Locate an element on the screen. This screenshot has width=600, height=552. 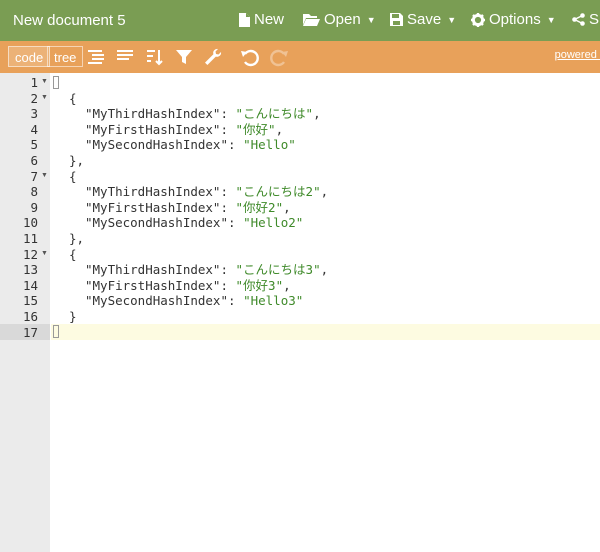
code-line: "MyThirdHashIndex": "こんにちは3", is located at coordinates (207, 269).